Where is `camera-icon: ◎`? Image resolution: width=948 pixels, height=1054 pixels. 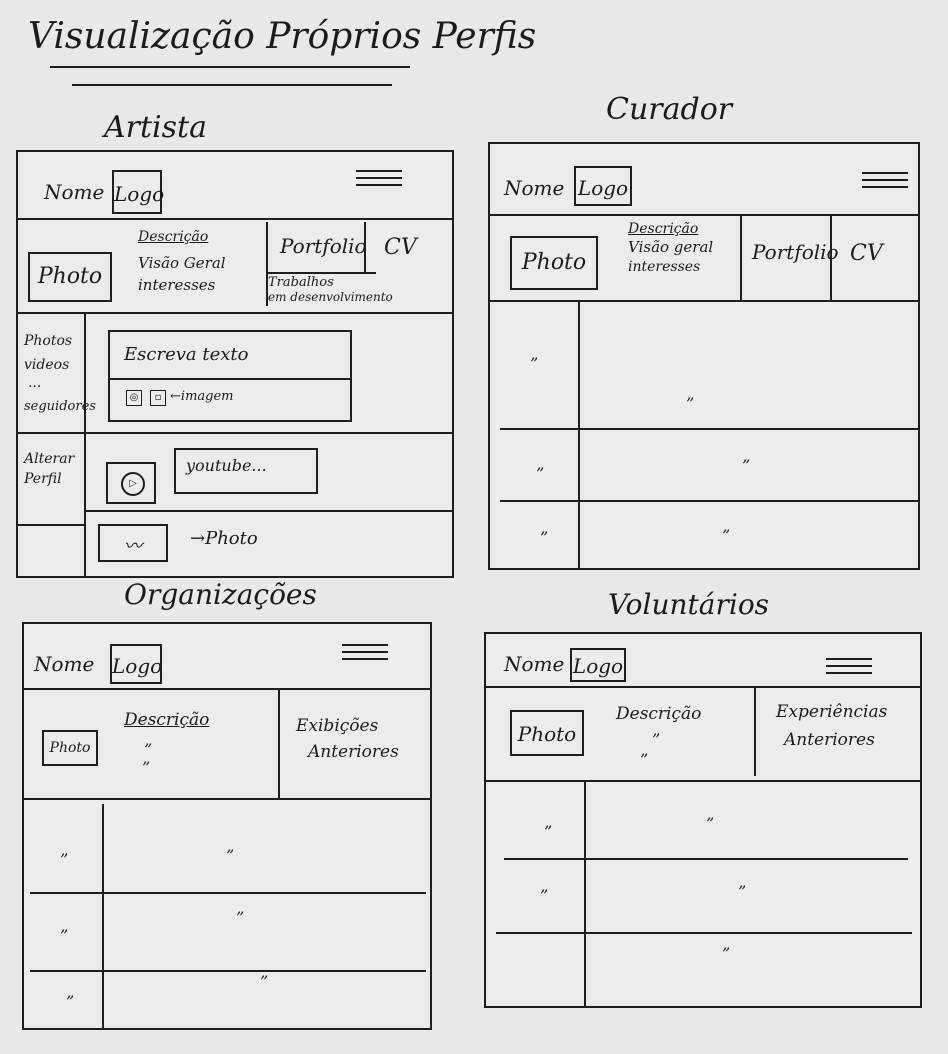 camera-icon: ◎ is located at coordinates (134, 398).